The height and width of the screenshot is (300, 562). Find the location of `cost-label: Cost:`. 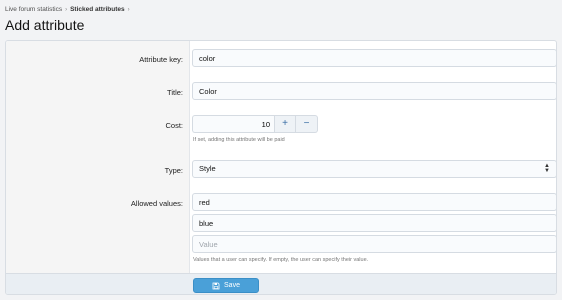

cost-label: Cost: is located at coordinates (174, 125).